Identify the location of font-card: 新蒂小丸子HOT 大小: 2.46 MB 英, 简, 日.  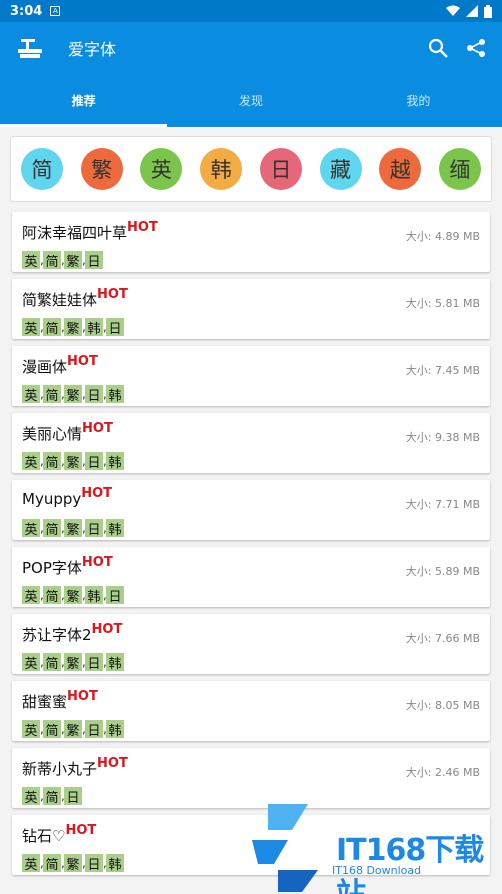
(251, 778).